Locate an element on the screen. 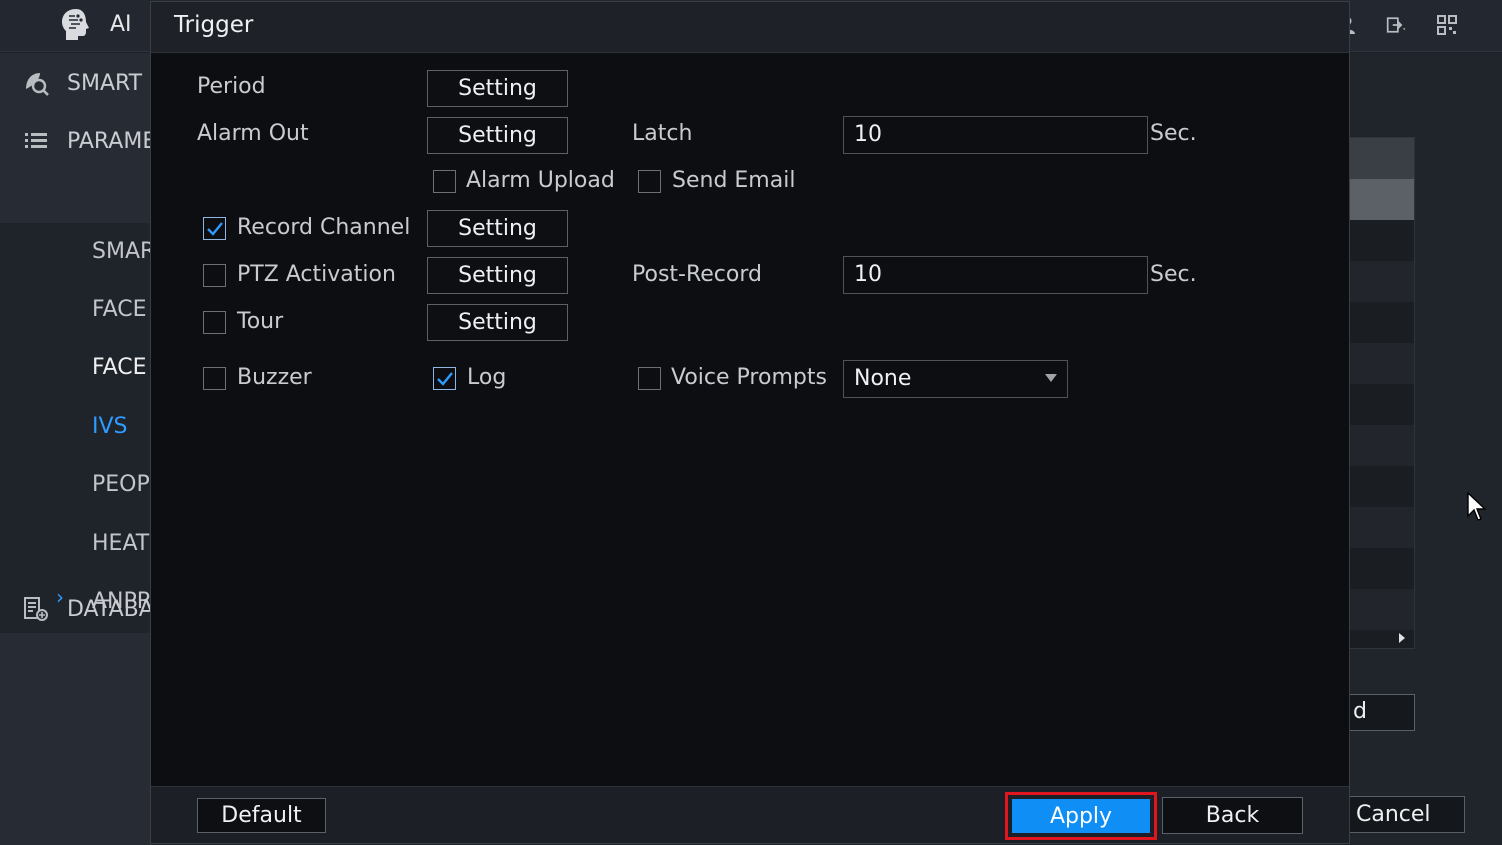 Image resolution: width=1502 pixels, height=845 pixels. tour-checkbox is located at coordinates (214, 322).